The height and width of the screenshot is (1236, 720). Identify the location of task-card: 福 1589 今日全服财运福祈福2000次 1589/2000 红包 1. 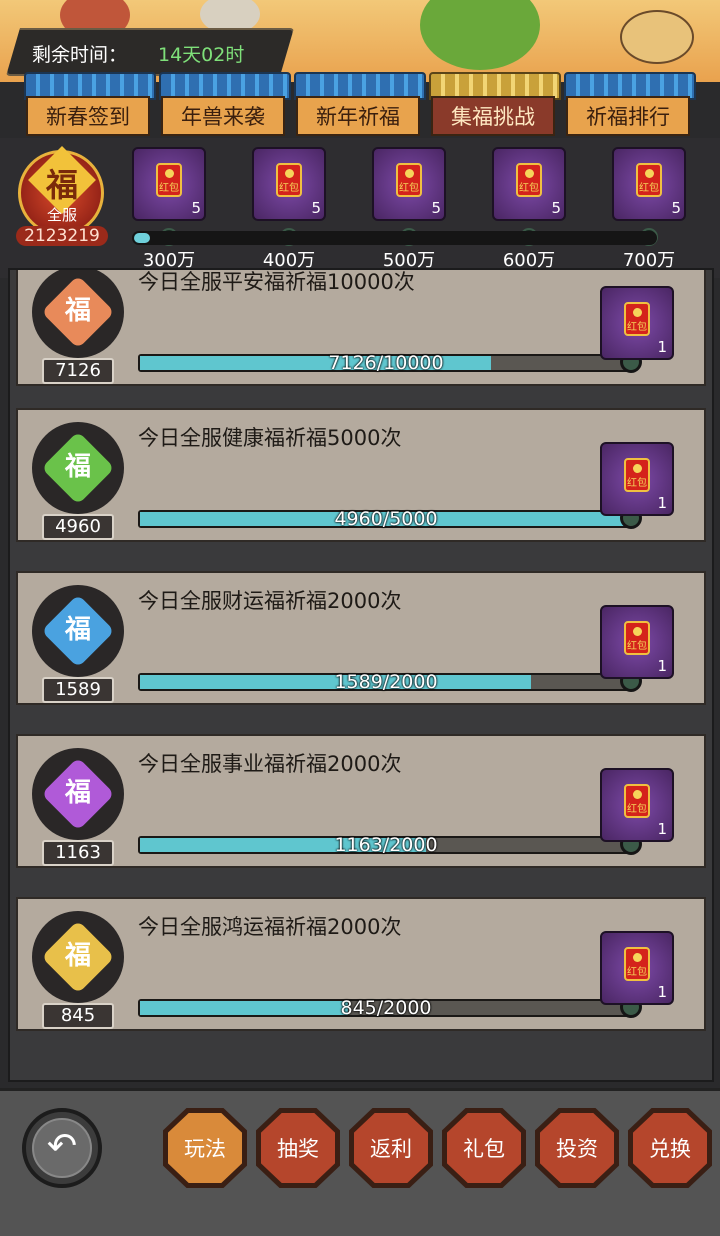
(361, 638).